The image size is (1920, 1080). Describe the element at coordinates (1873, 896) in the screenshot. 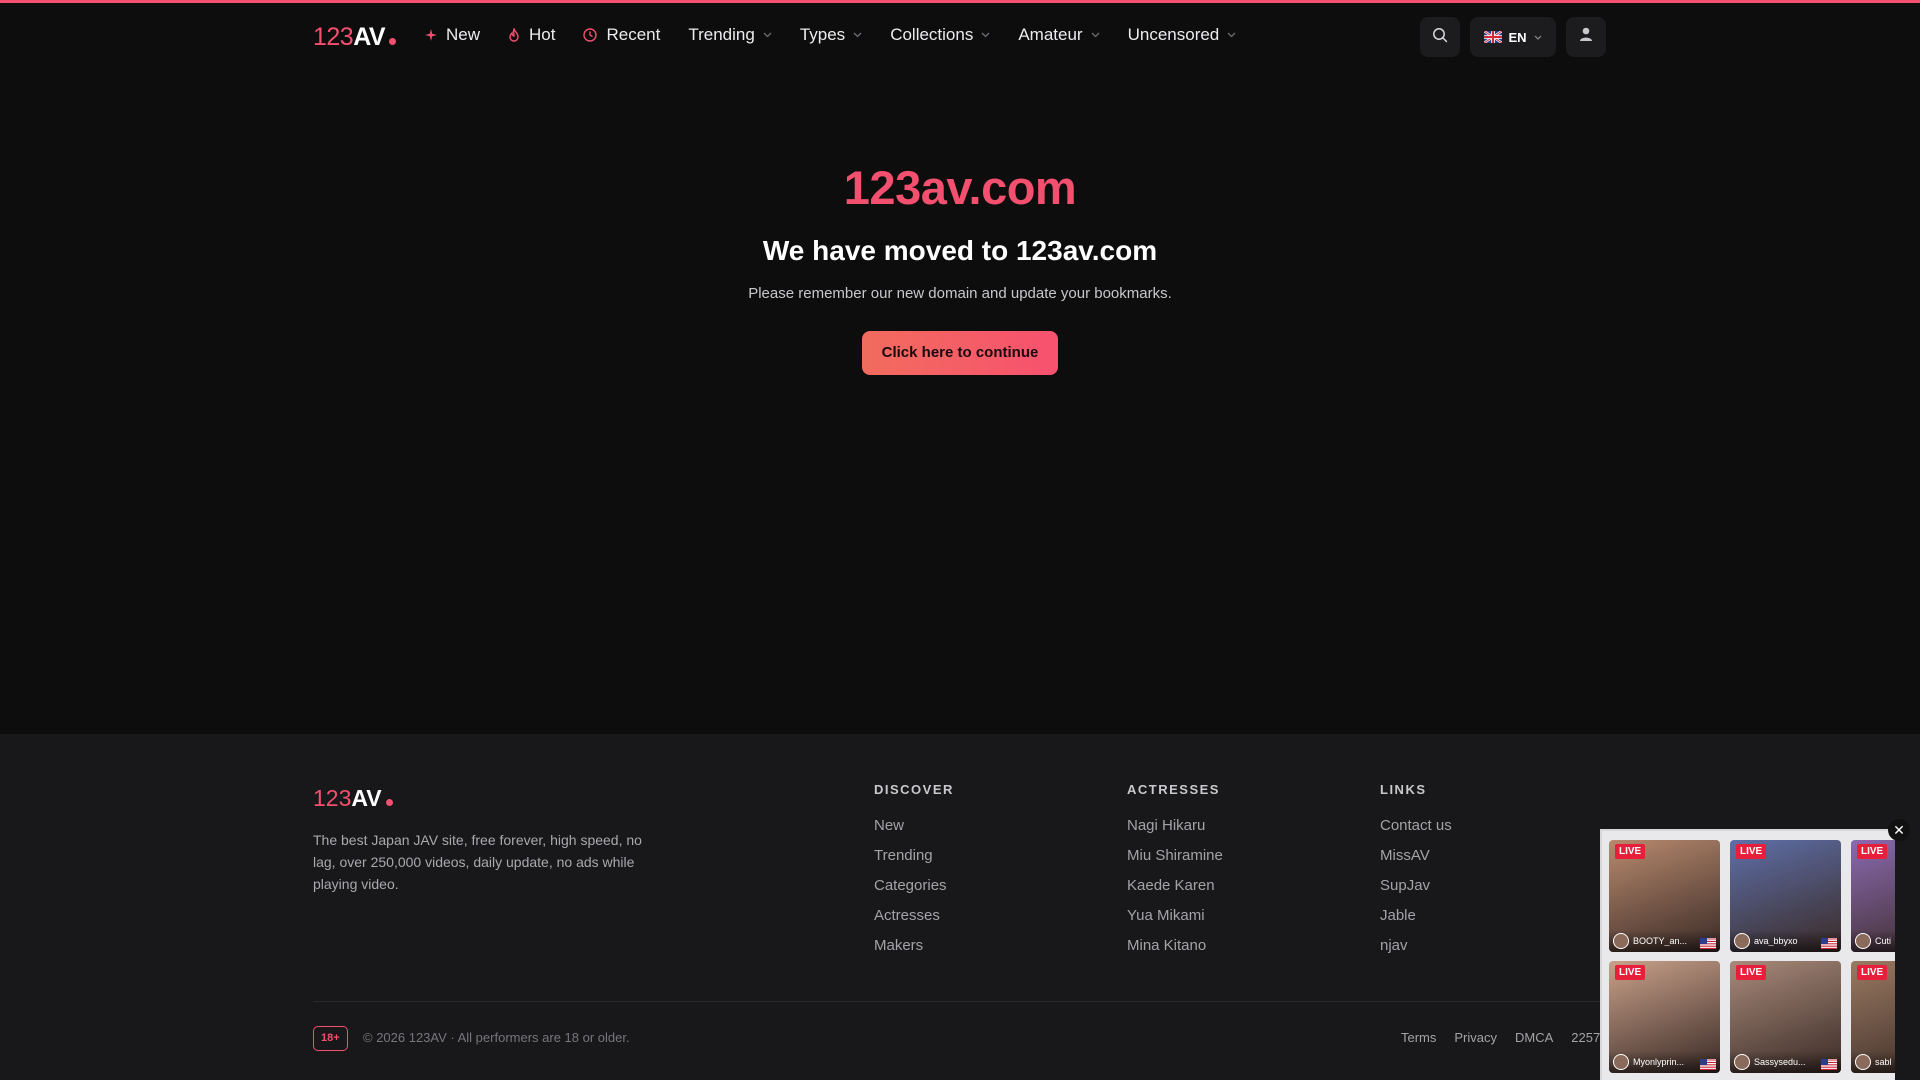

I see `live-cam-tile: LIVE Cuti` at that location.